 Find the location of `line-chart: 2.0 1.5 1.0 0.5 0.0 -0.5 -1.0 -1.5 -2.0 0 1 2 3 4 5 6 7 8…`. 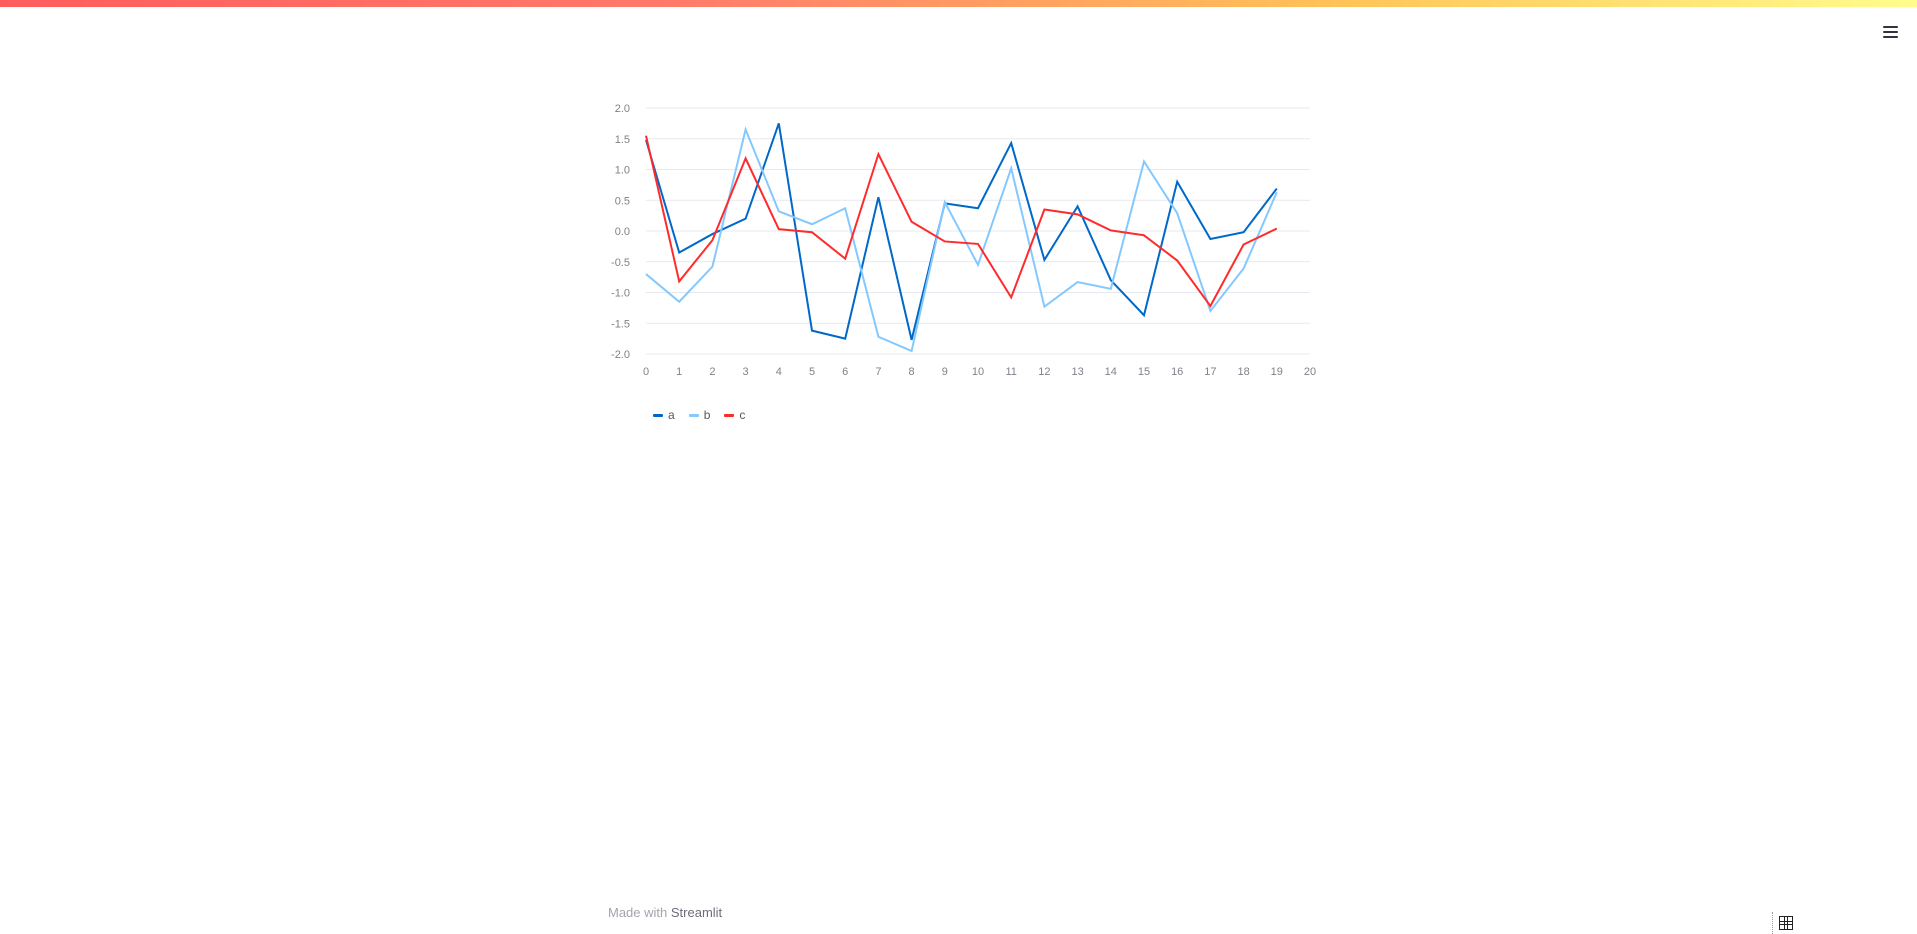

line-chart: 2.0 1.5 1.0 0.5 0.0 -0.5 -1.0 -1.5 -2.0 0 1 2 3 4 5 6 7 8… is located at coordinates (960, 260).